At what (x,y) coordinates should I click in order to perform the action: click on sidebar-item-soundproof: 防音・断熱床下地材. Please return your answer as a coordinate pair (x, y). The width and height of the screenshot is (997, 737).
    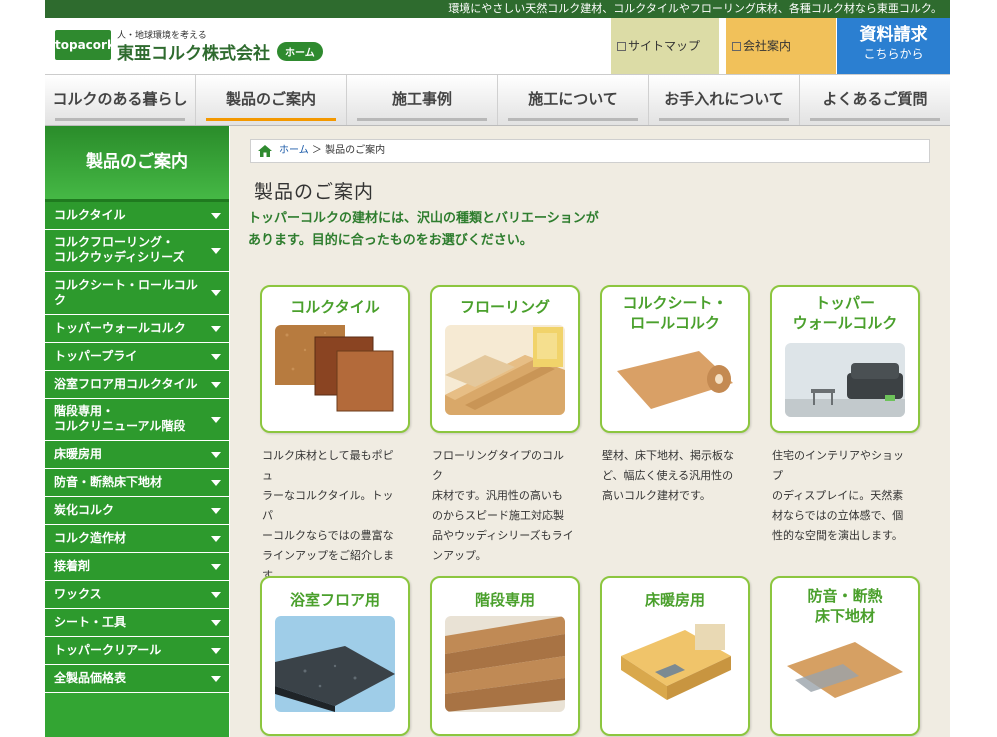
    Looking at the image, I should click on (137, 483).